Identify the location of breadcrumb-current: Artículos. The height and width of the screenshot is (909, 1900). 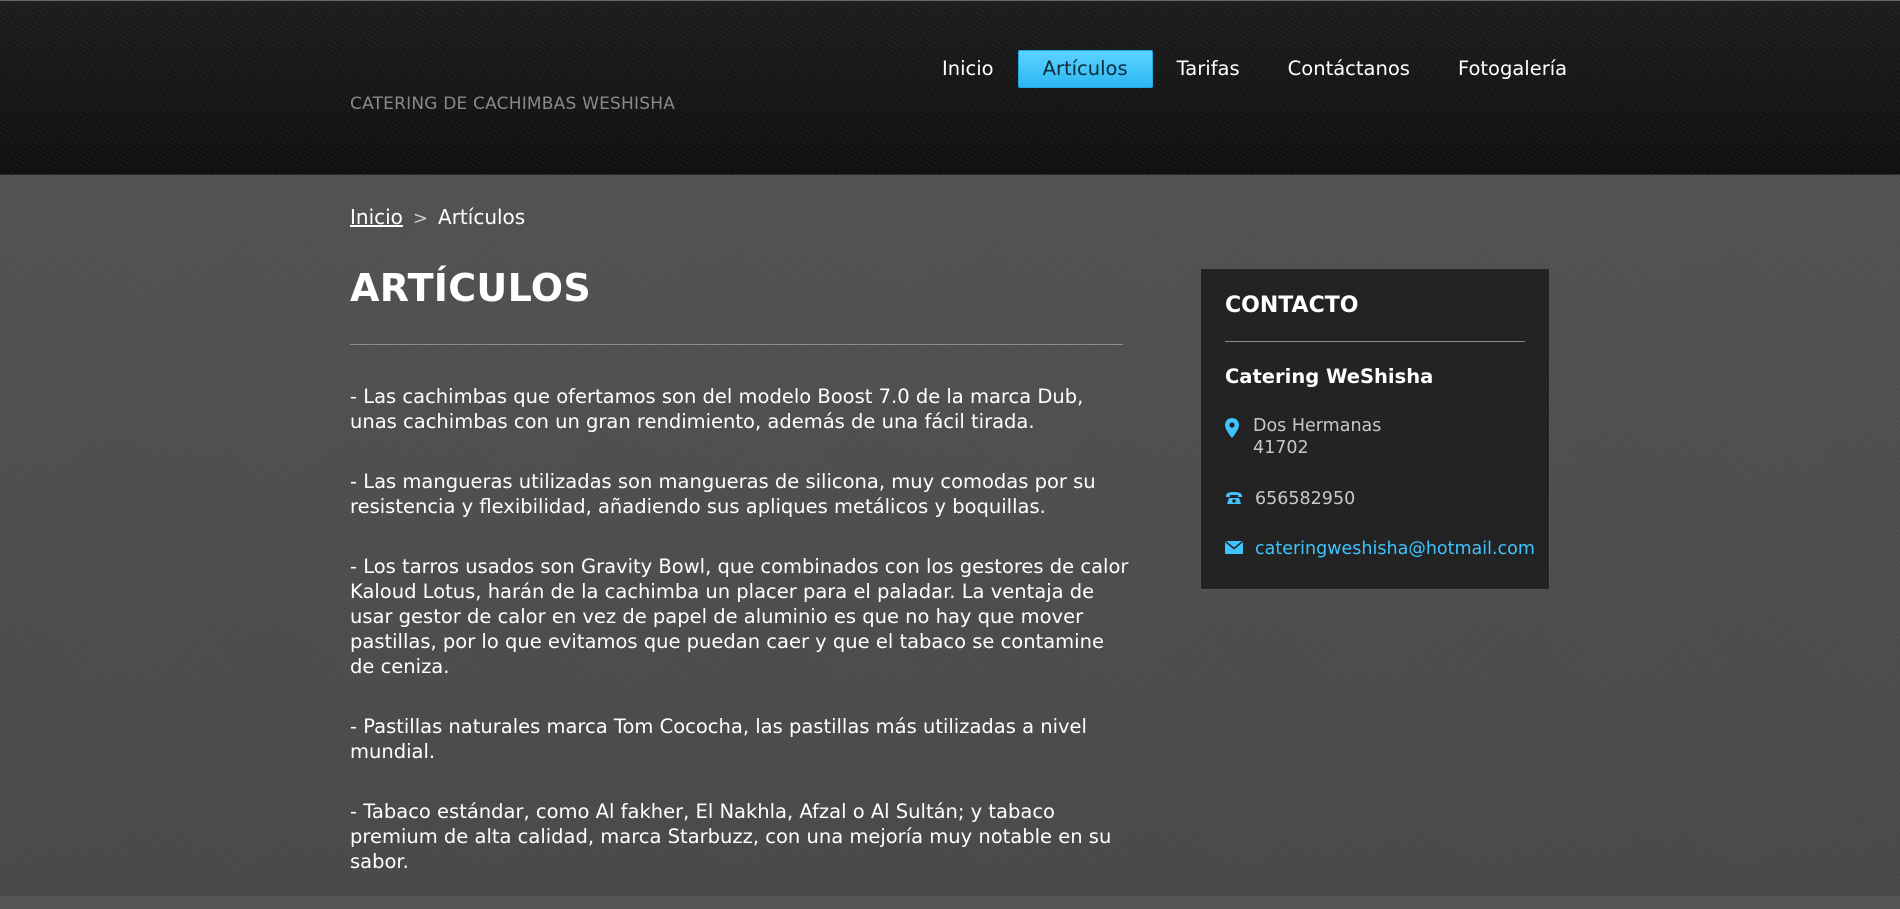
(482, 217).